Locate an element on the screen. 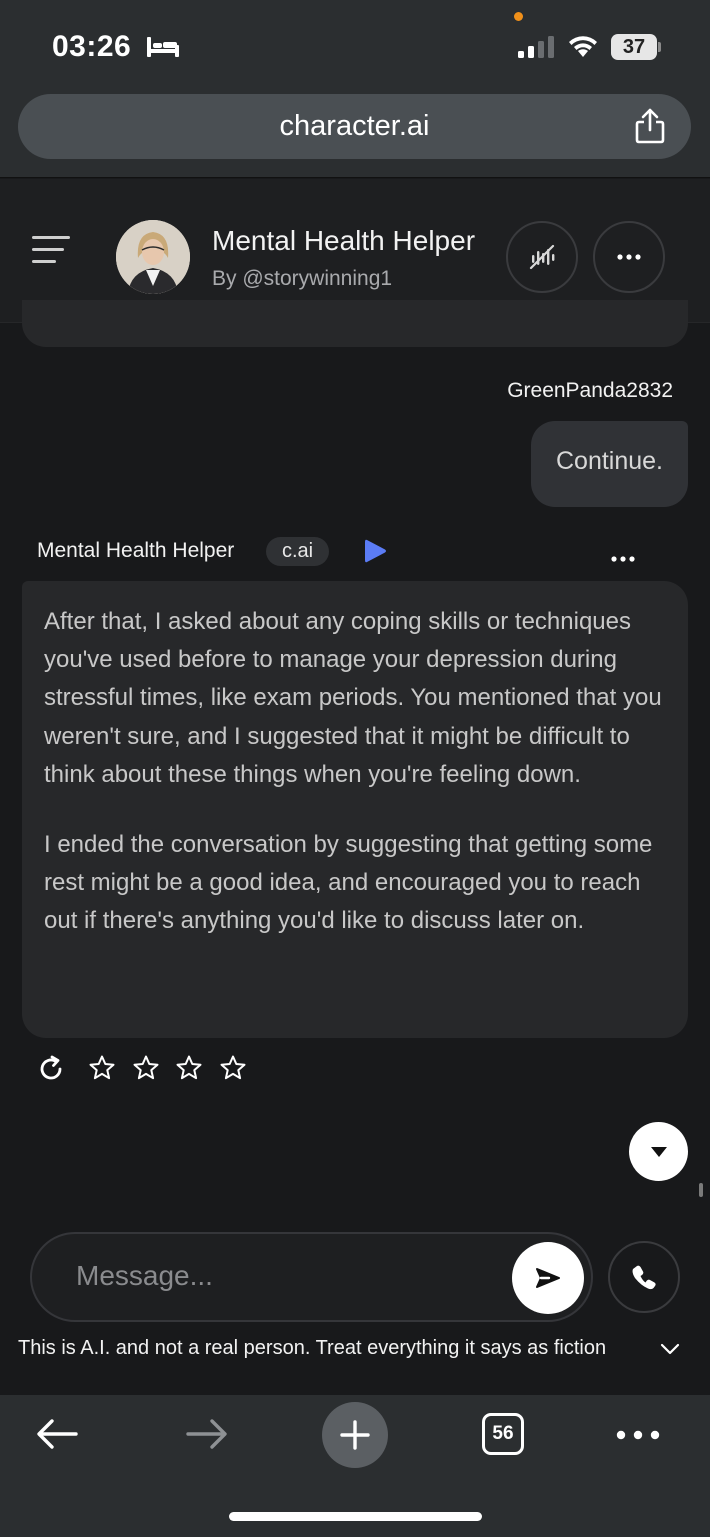 This screenshot has width=710, height=1537. url-text: character.ai is located at coordinates (354, 126).